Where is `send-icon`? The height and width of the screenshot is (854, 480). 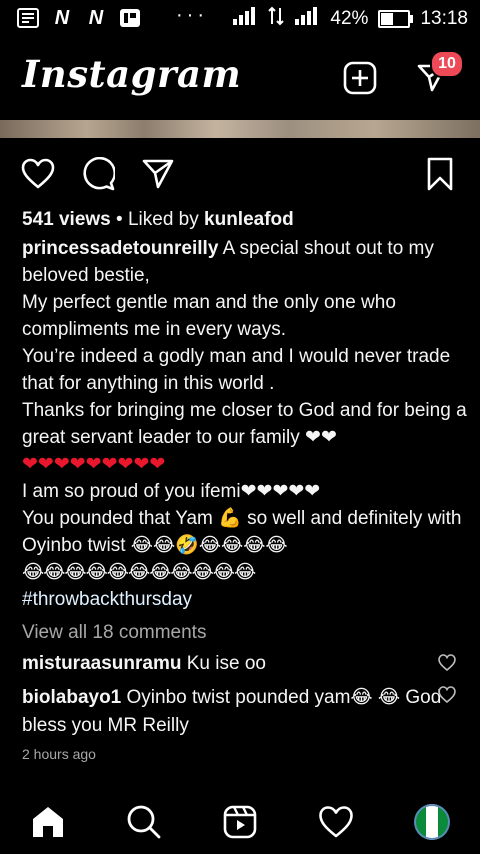
send-icon is located at coordinates (158, 174).